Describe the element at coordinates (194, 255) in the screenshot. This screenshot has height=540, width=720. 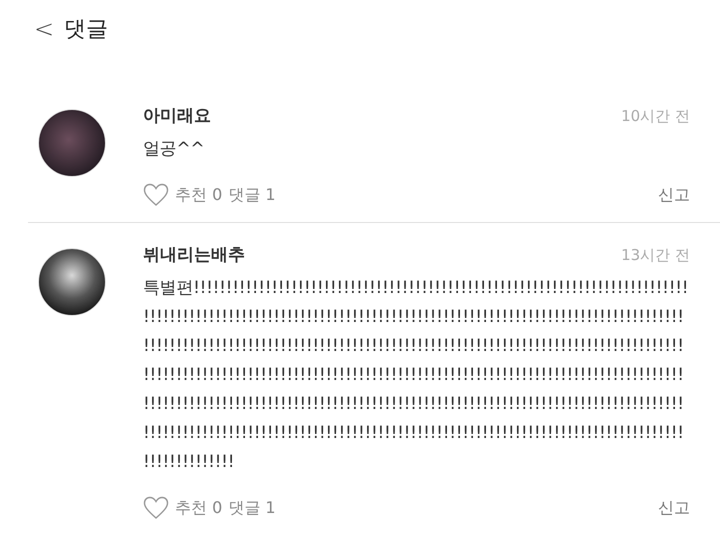
I see `author-name: 뷔내리는배추` at that location.